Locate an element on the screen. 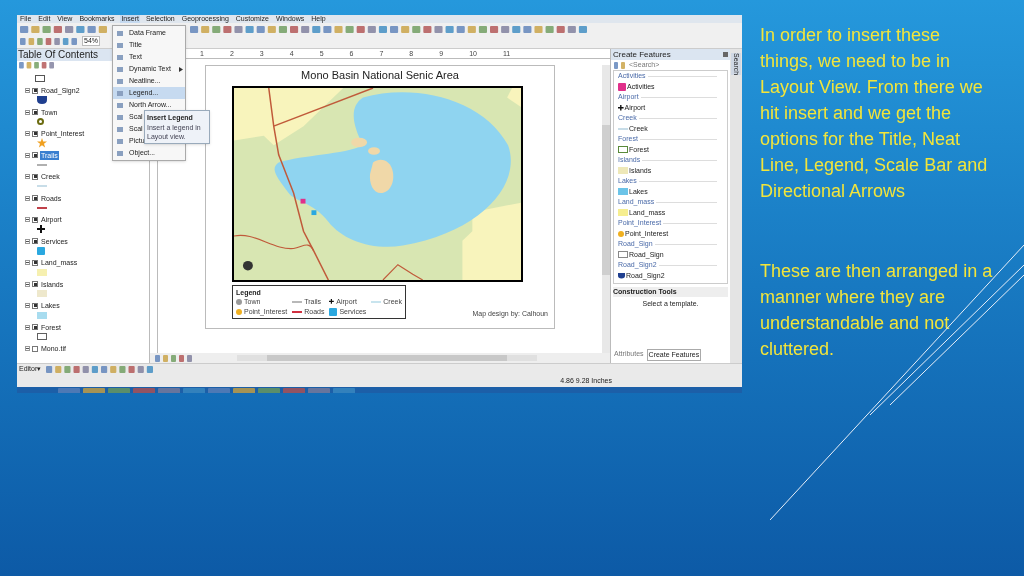 Image resolution: width=1024 pixels, height=576 pixels. slide-paragraph: In order to insert these things, we need to be in Layout View. From there we hit insert and we get the options for the Title, Neat Line, Legend, Scale Bar and Directional Arrows is located at coordinates (874, 113).